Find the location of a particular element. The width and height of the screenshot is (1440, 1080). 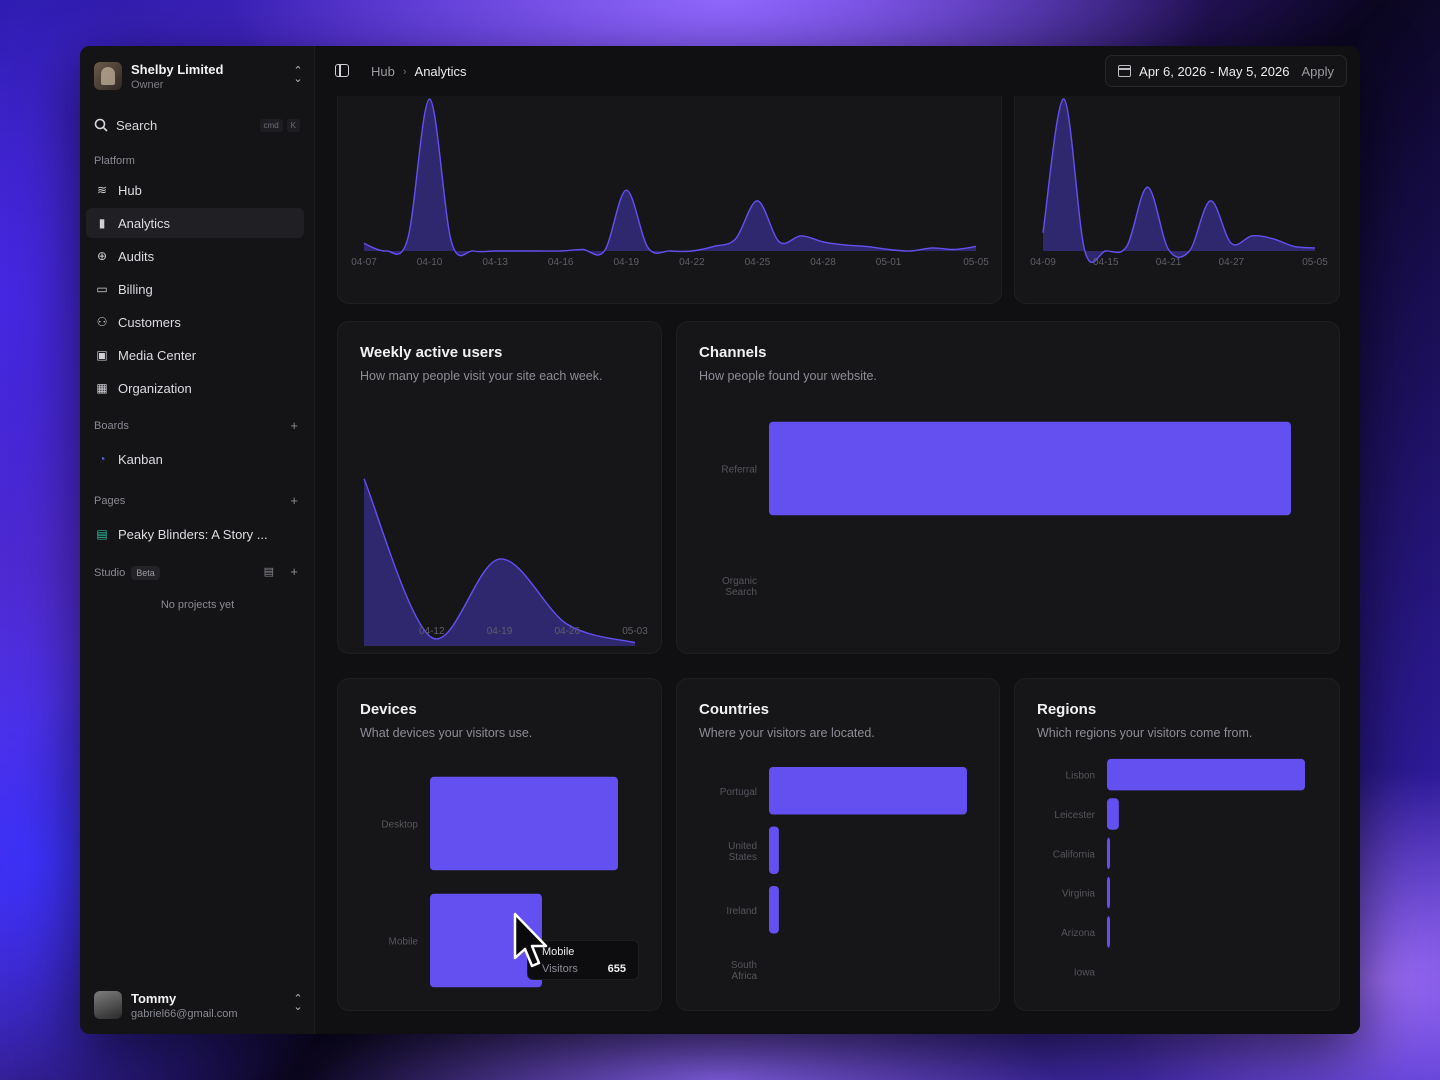

category-label: Africa is located at coordinates (744, 976).